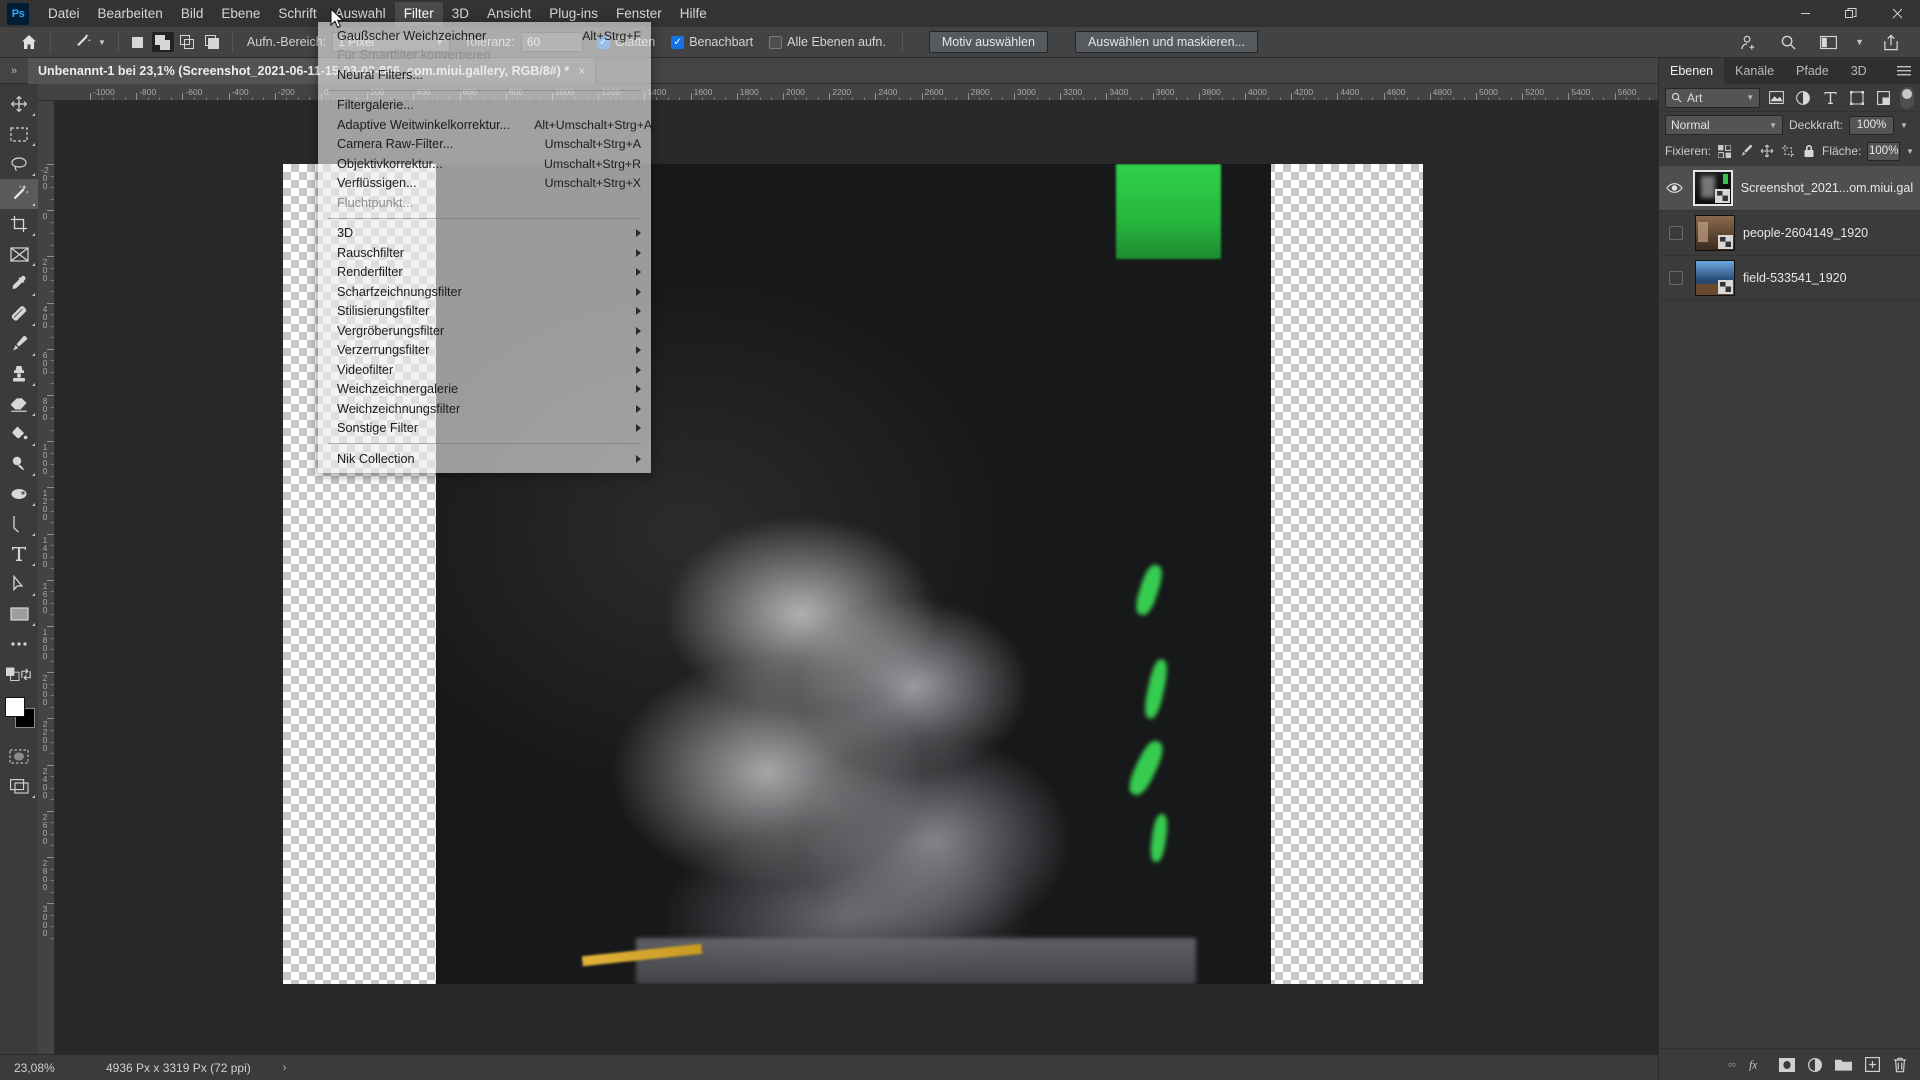  What do you see at coordinates (1872, 1064) in the screenshot?
I see `new-layer-icon` at bounding box center [1872, 1064].